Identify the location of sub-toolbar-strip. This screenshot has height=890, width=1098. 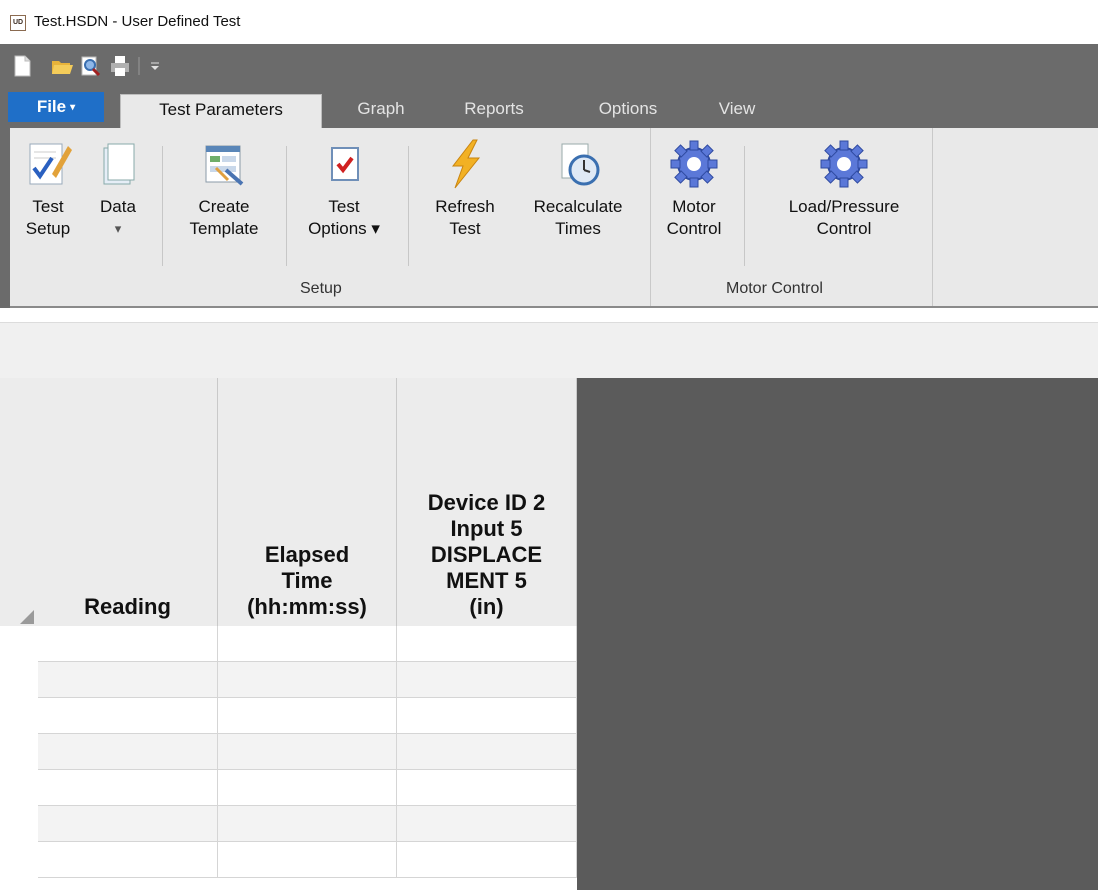
(549, 350).